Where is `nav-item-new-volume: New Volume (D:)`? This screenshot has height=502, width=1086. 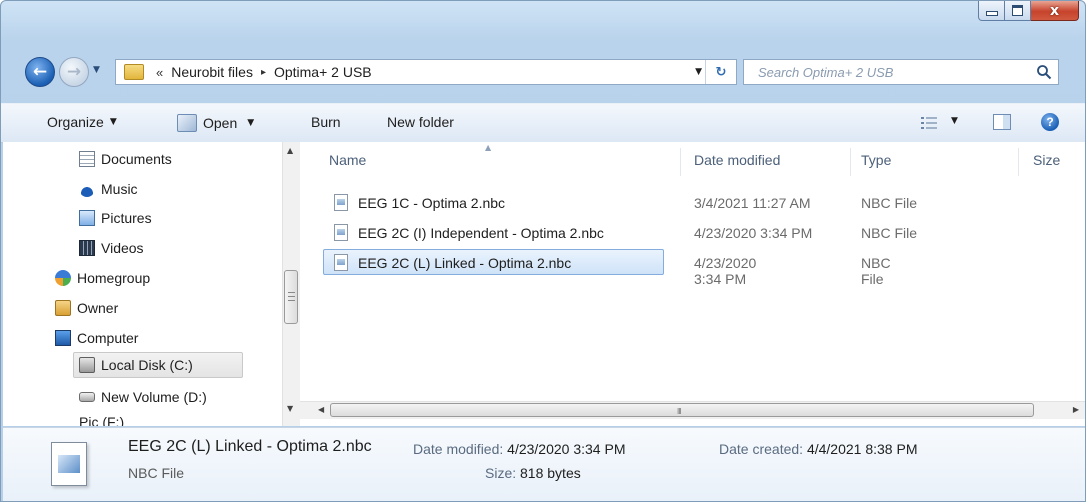 nav-item-new-volume: New Volume (D:) is located at coordinates (143, 397).